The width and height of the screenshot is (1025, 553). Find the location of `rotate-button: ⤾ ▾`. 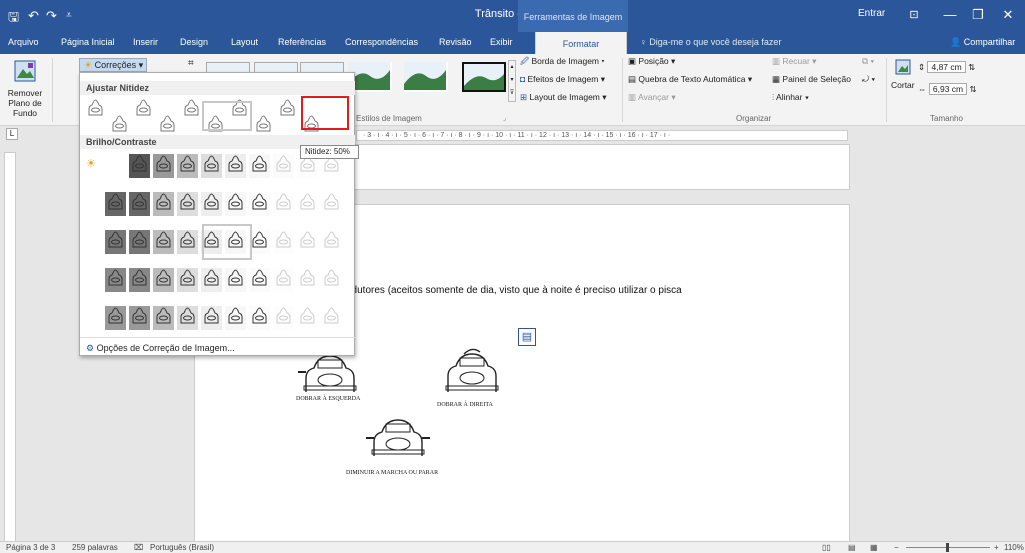

rotate-button: ⤾ ▾ is located at coordinates (868, 79).